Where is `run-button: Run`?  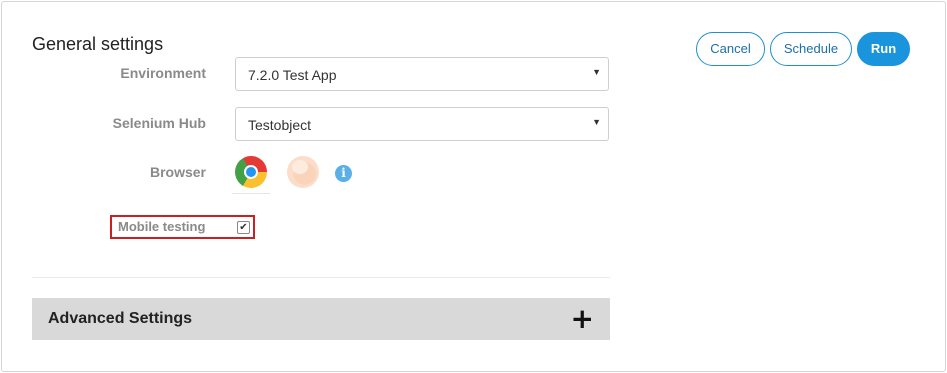 run-button: Run is located at coordinates (883, 49).